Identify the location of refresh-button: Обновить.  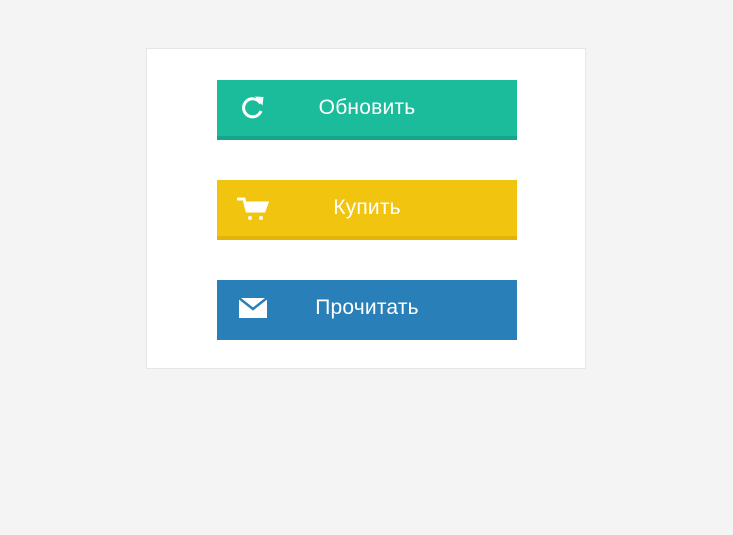
(367, 110).